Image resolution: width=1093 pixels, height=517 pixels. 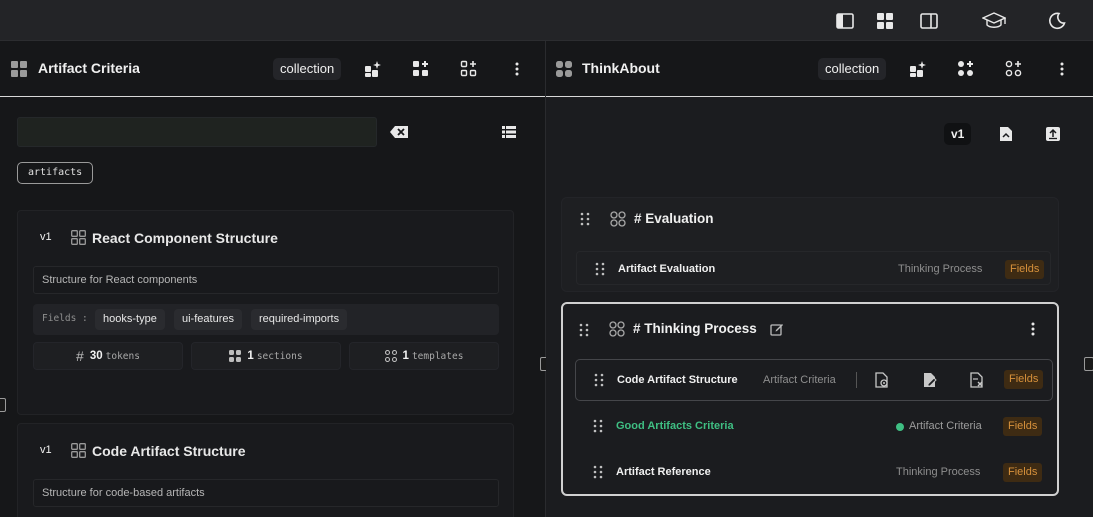 I want to click on clear-search-icon, so click(x=399, y=132).